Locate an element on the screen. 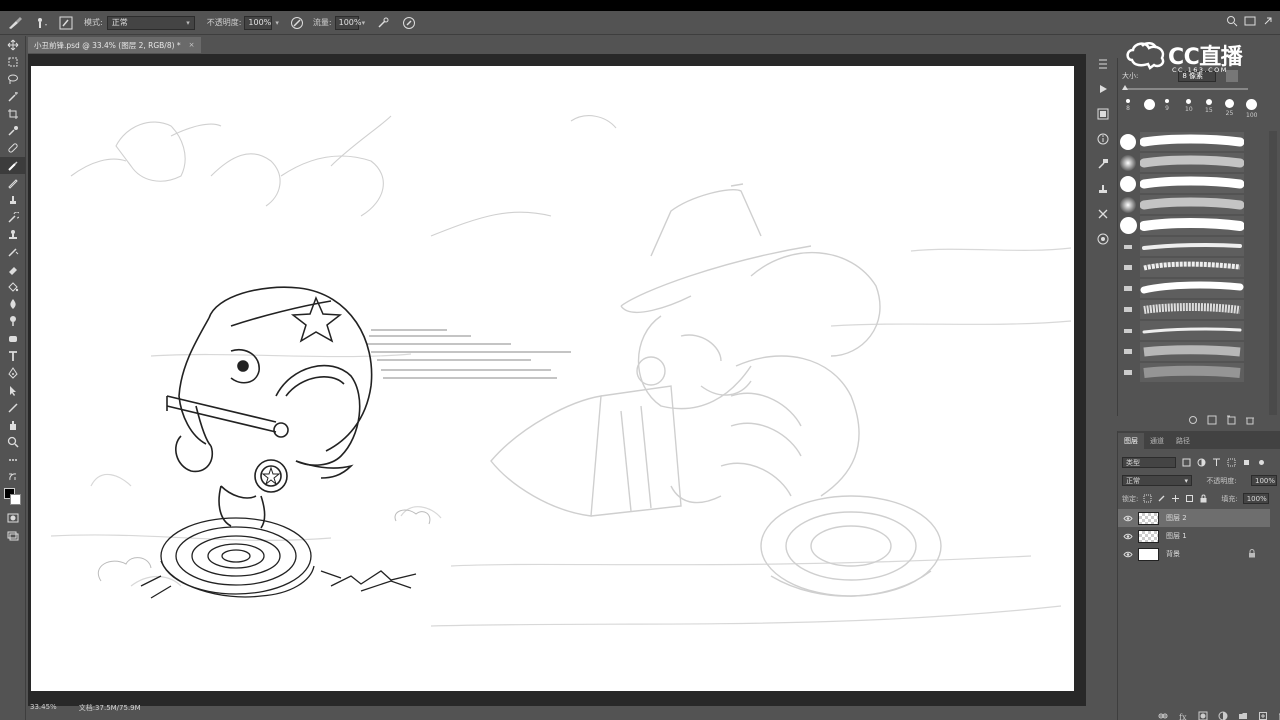  pressure-opacity-icon is located at coordinates (297, 23).